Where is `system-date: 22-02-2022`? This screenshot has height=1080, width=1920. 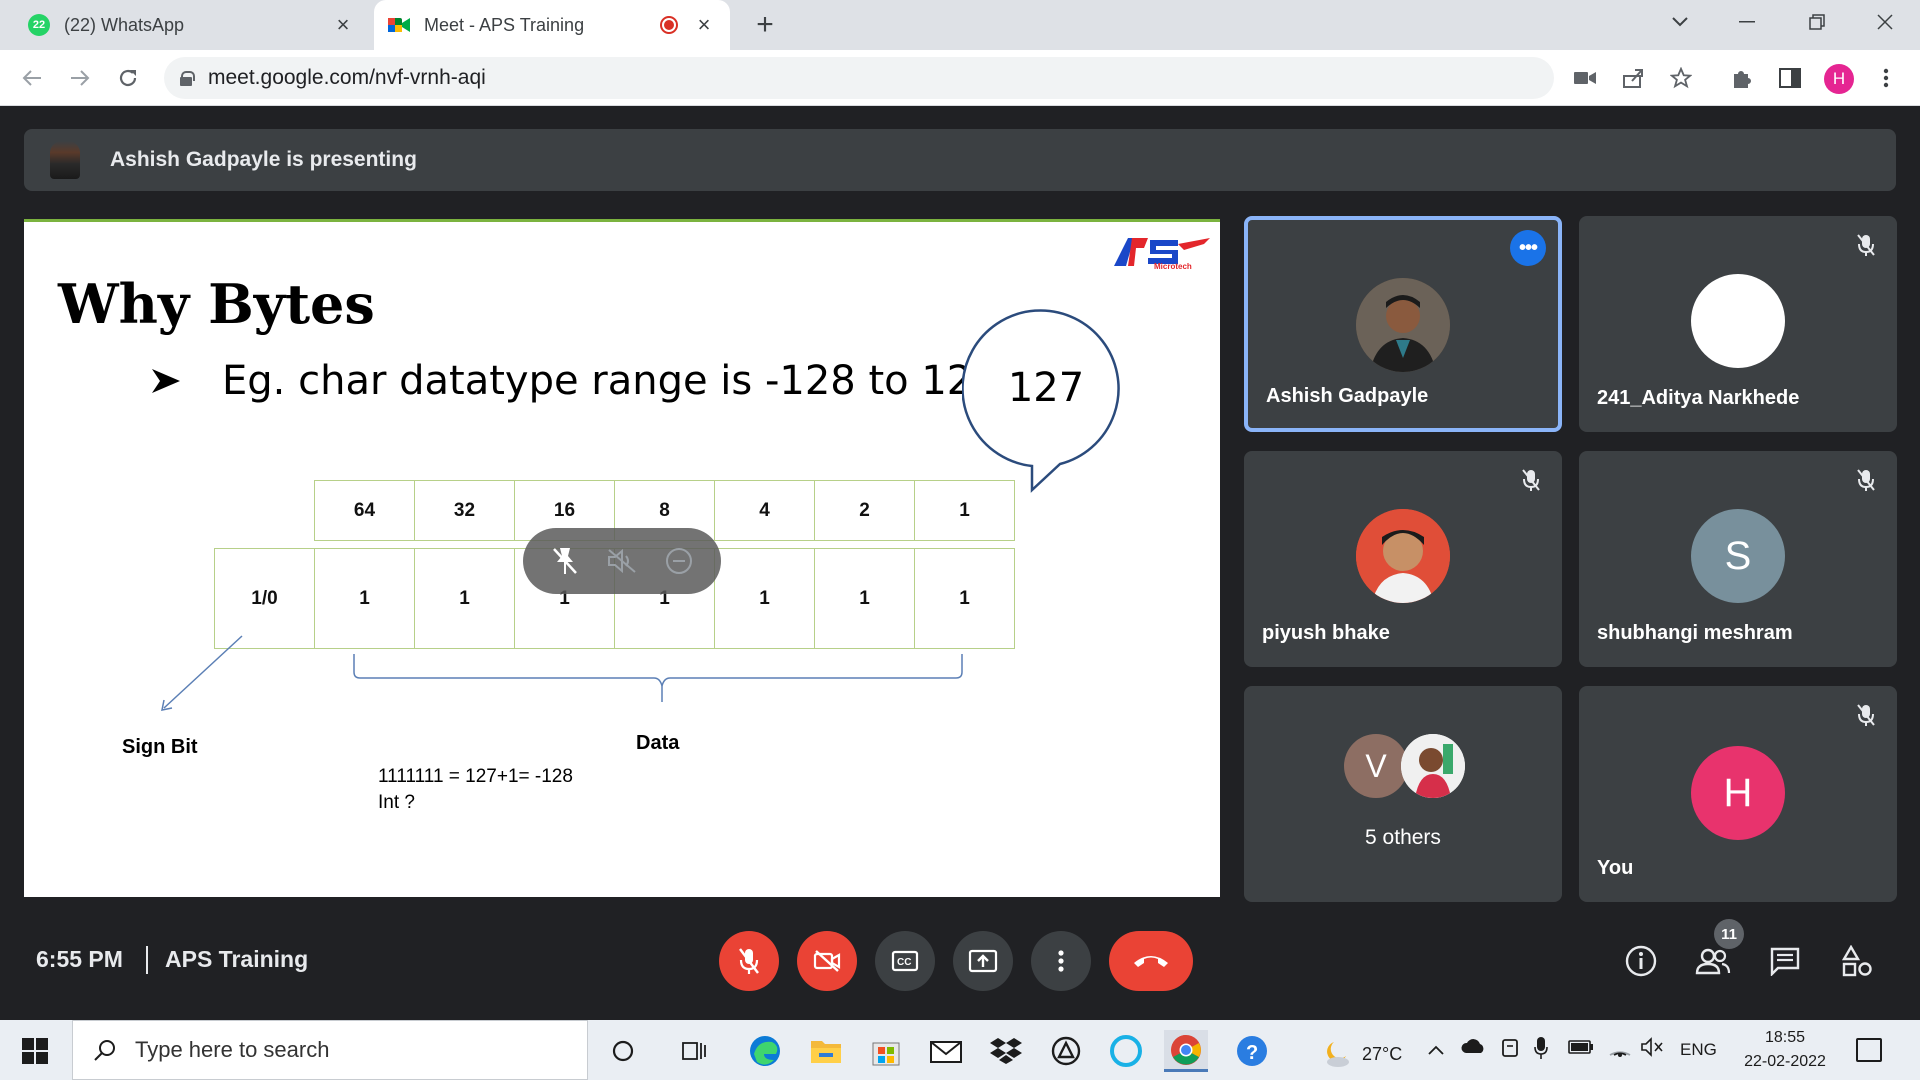
system-date: 22-02-2022 is located at coordinates (1785, 1061).